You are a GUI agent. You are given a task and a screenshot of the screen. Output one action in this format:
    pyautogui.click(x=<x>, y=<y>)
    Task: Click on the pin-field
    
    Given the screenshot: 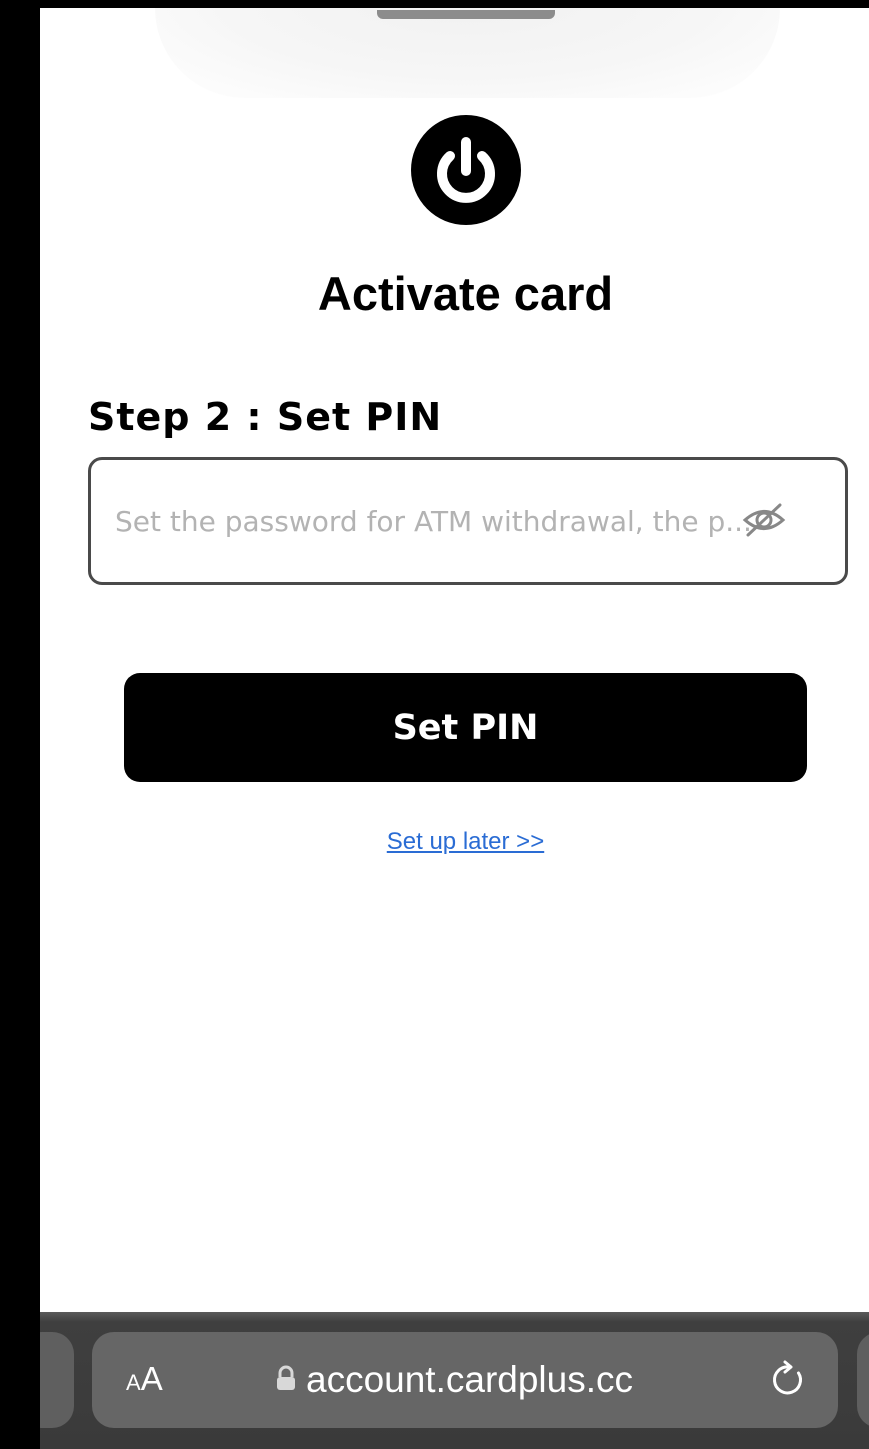 What is the action you would take?
    pyautogui.click(x=468, y=521)
    